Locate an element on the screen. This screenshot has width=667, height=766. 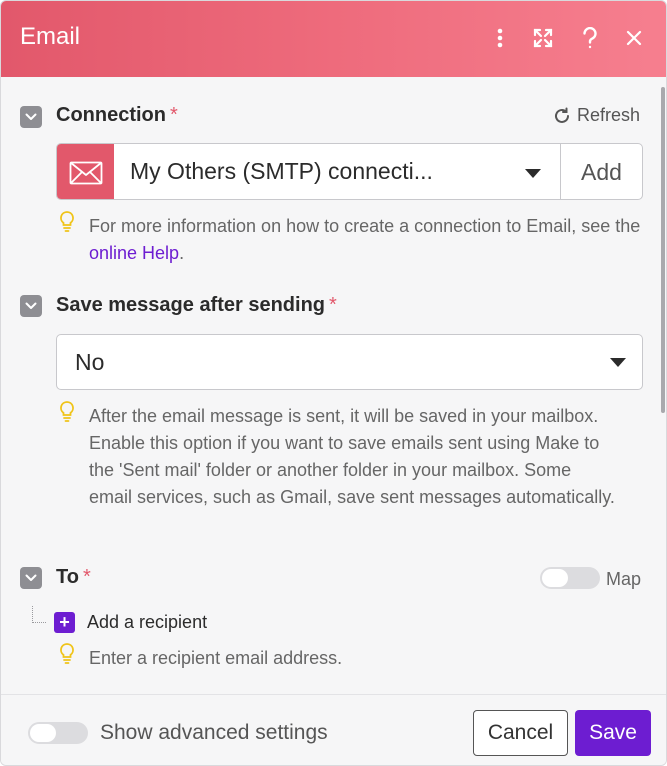
save-message-label-text: Save message after sending is located at coordinates (191, 305).